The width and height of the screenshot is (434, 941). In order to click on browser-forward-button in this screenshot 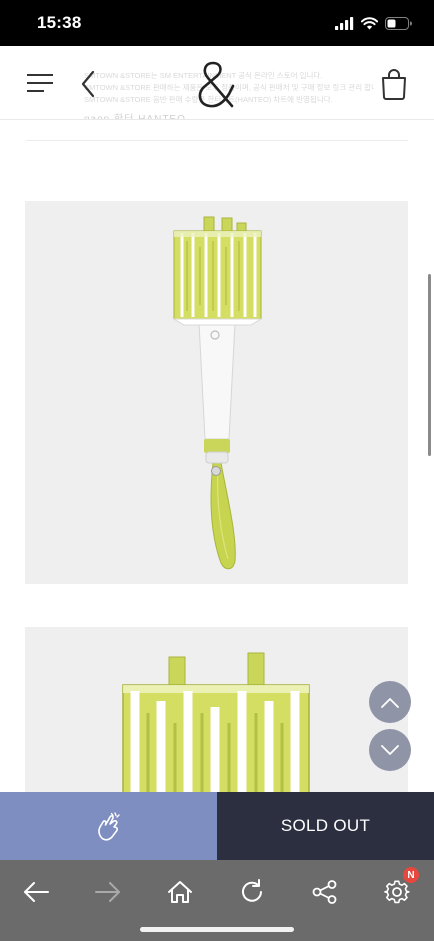, I will do `click(108, 892)`.